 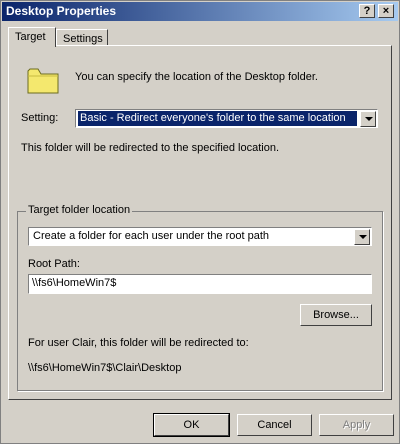 I want to click on root-path-input: \\fs6\HomeWin7$, so click(x=200, y=284).